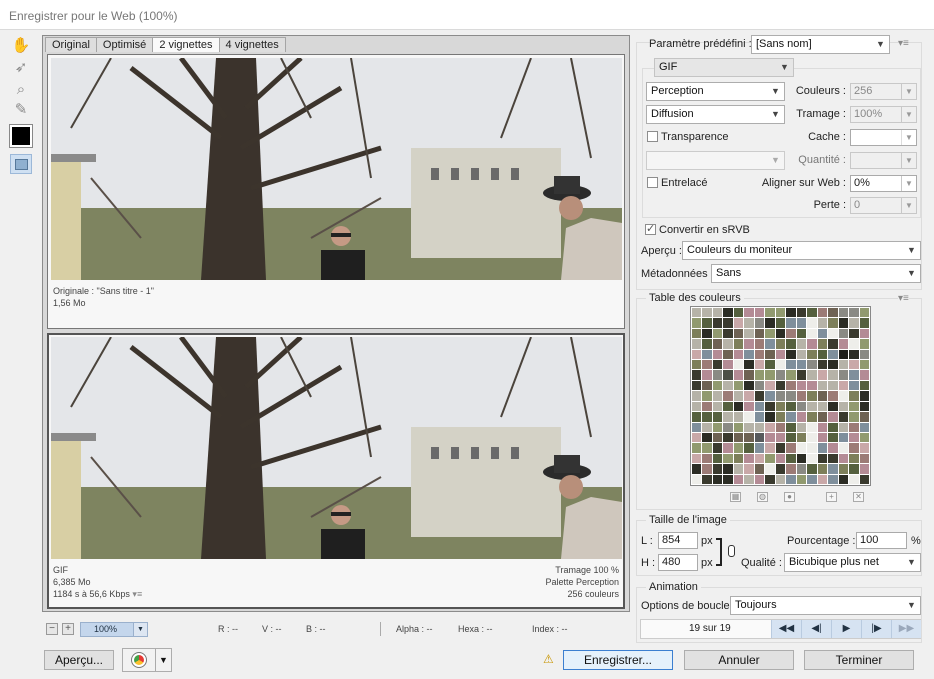 This screenshot has height=679, width=934. I want to click on cache-select: ▼, so click(883, 137).